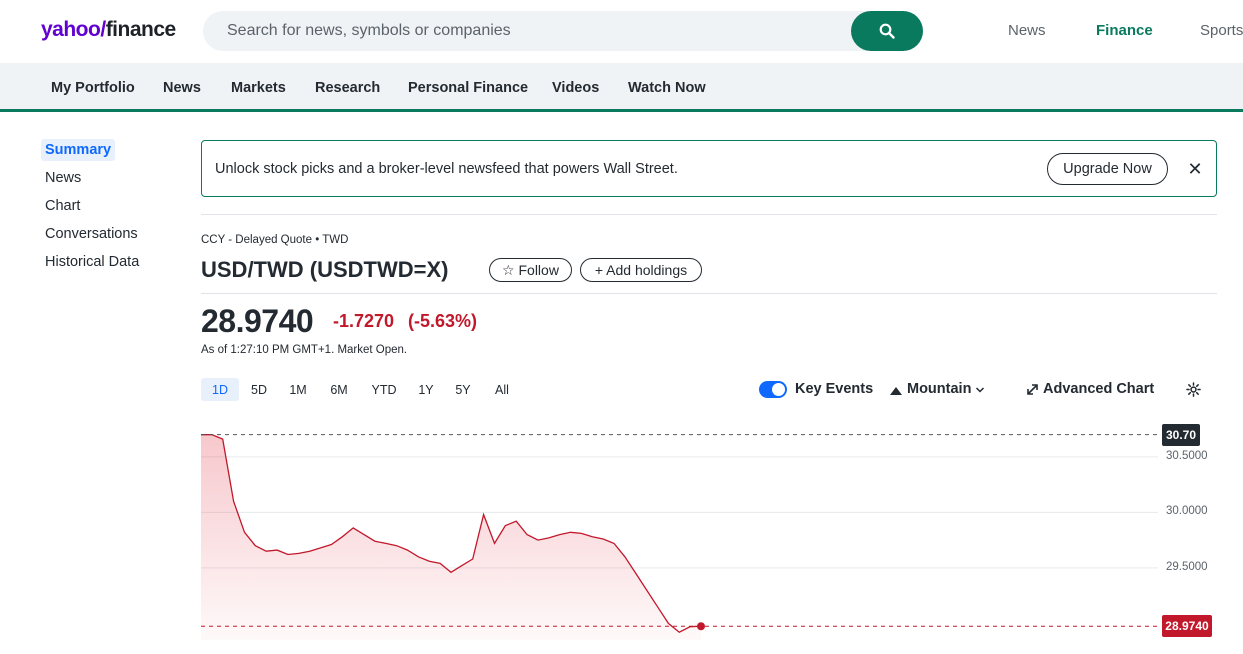 The image size is (1243, 654). Describe the element at coordinates (1098, 389) in the screenshot. I see `advanced-chart-button: Advanced Chart` at that location.